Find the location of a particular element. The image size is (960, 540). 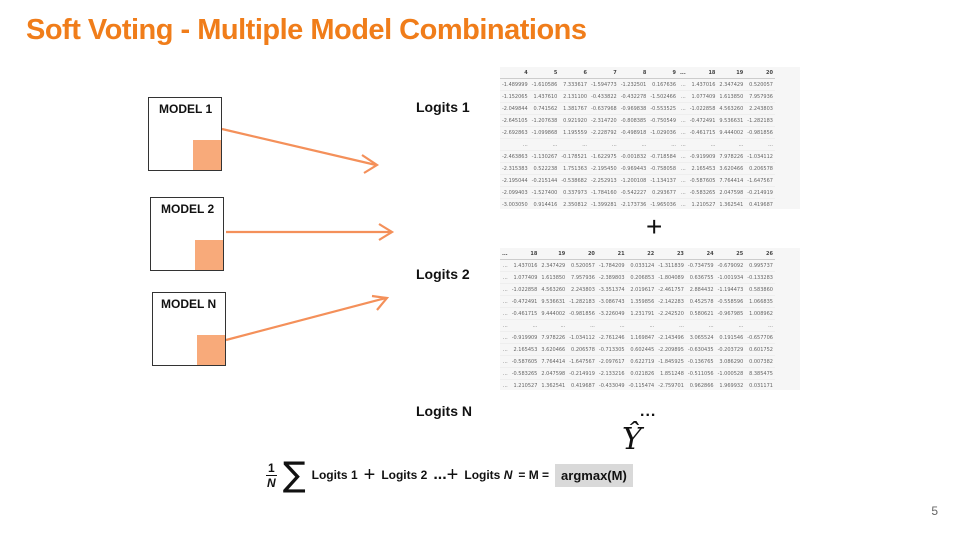

model-2-label: MODEL 2 is located at coordinates (188, 209).